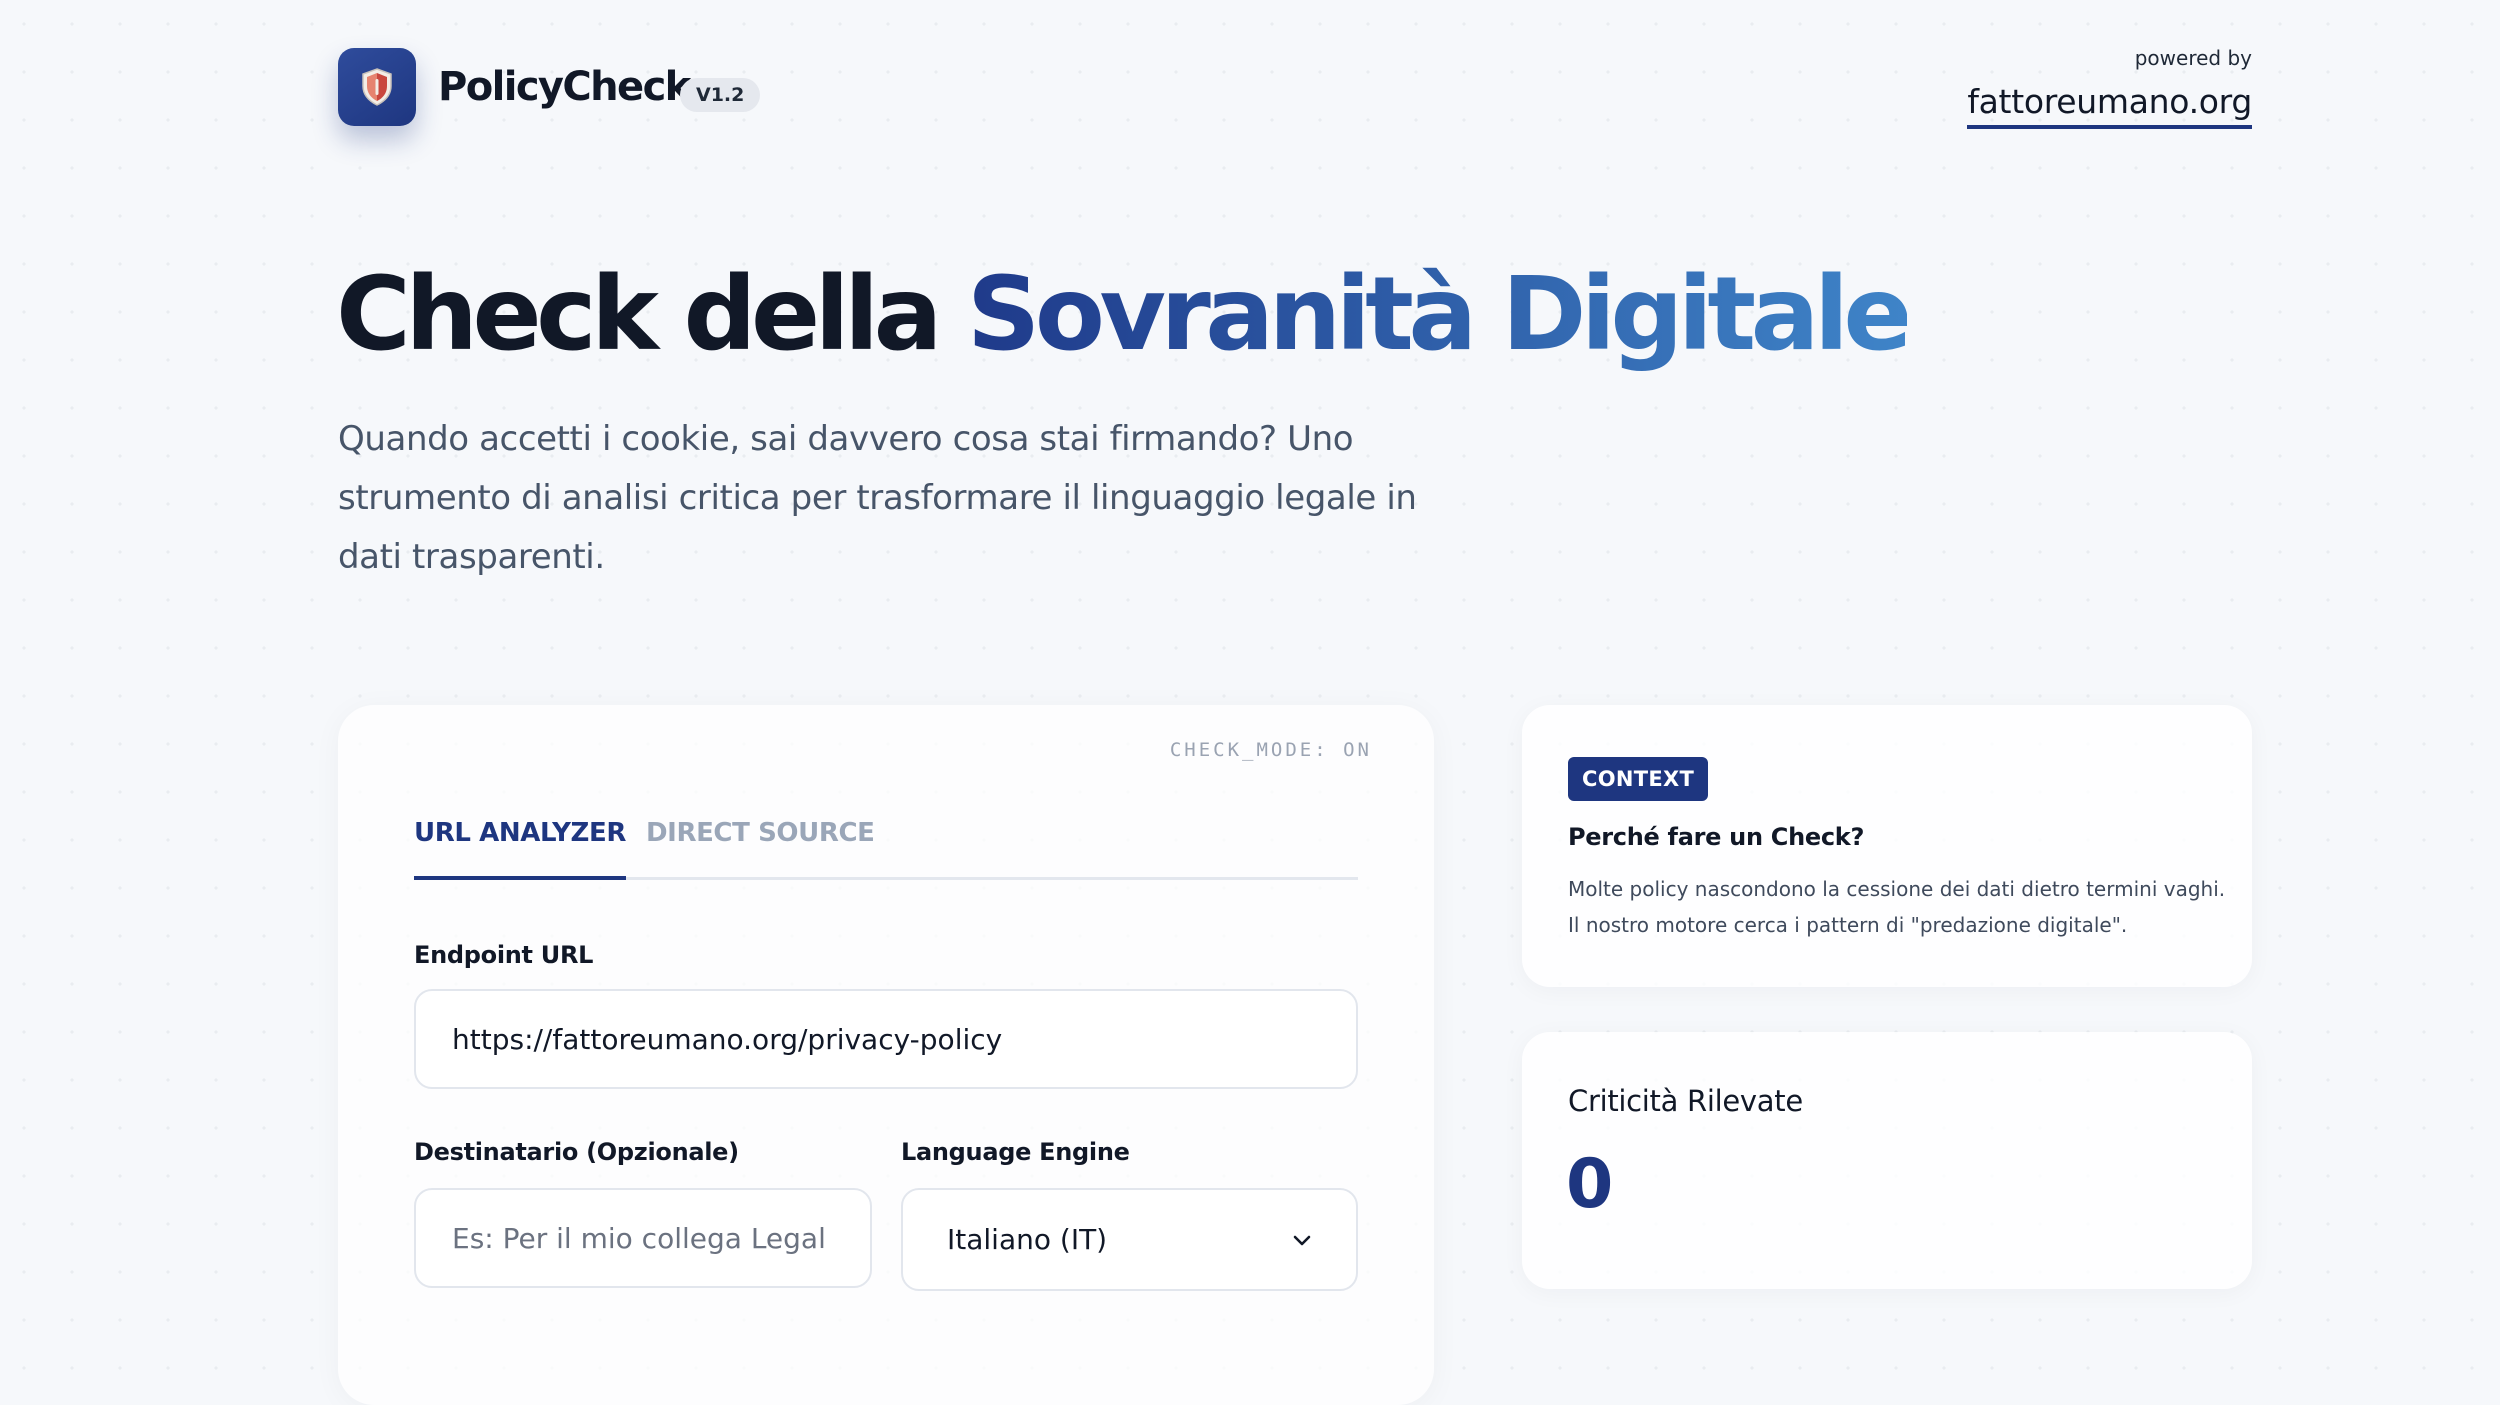  What do you see at coordinates (1439, 314) in the screenshot?
I see `page-title-accent: Sovranità Digitale` at bounding box center [1439, 314].